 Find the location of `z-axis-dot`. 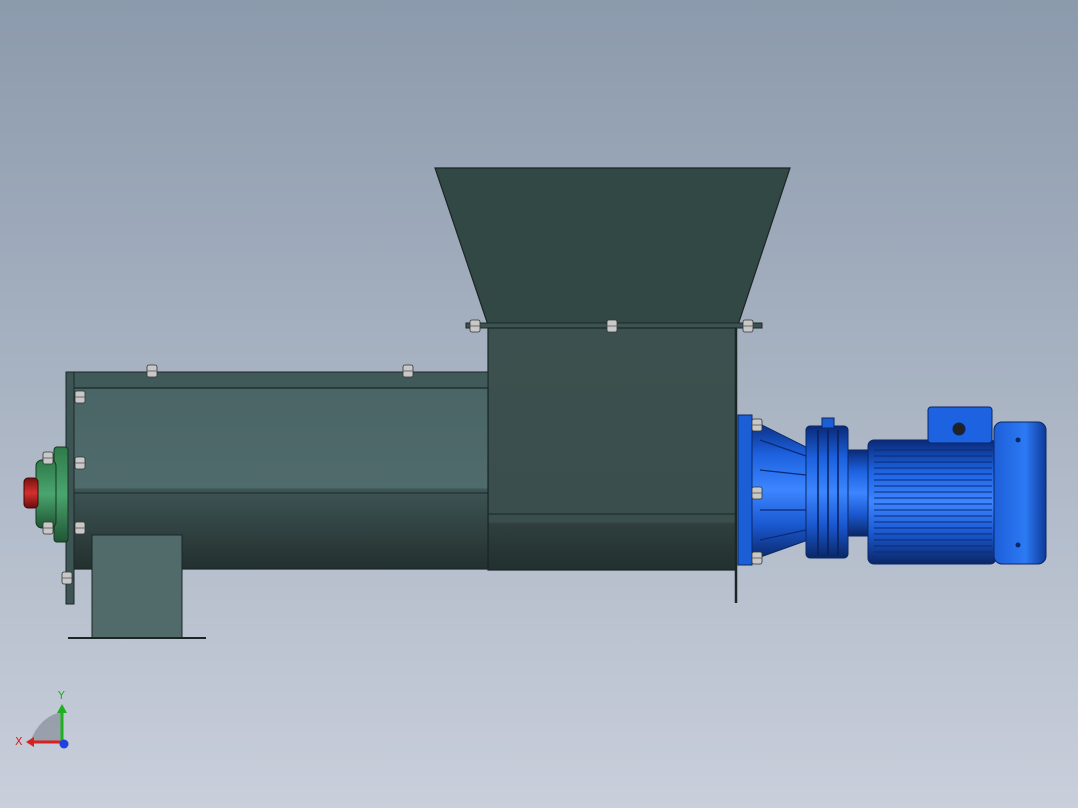

z-axis-dot is located at coordinates (64, 744).